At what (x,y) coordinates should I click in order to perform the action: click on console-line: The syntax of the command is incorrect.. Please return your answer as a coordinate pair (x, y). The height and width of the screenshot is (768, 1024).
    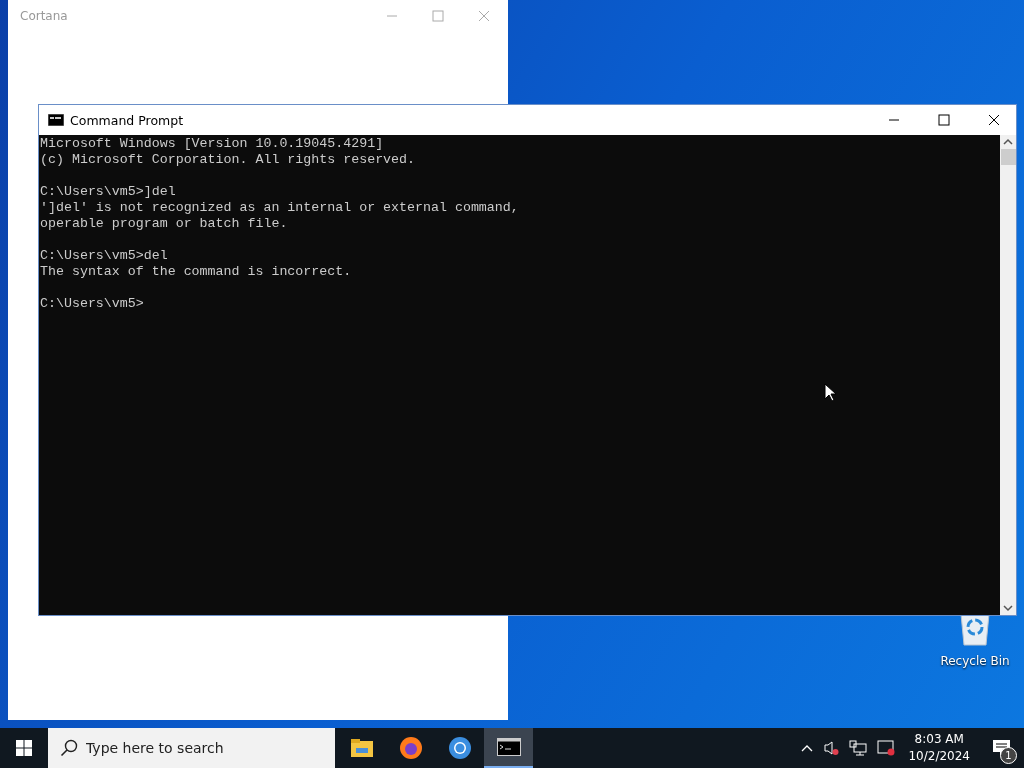
    Looking at the image, I should click on (196, 272).